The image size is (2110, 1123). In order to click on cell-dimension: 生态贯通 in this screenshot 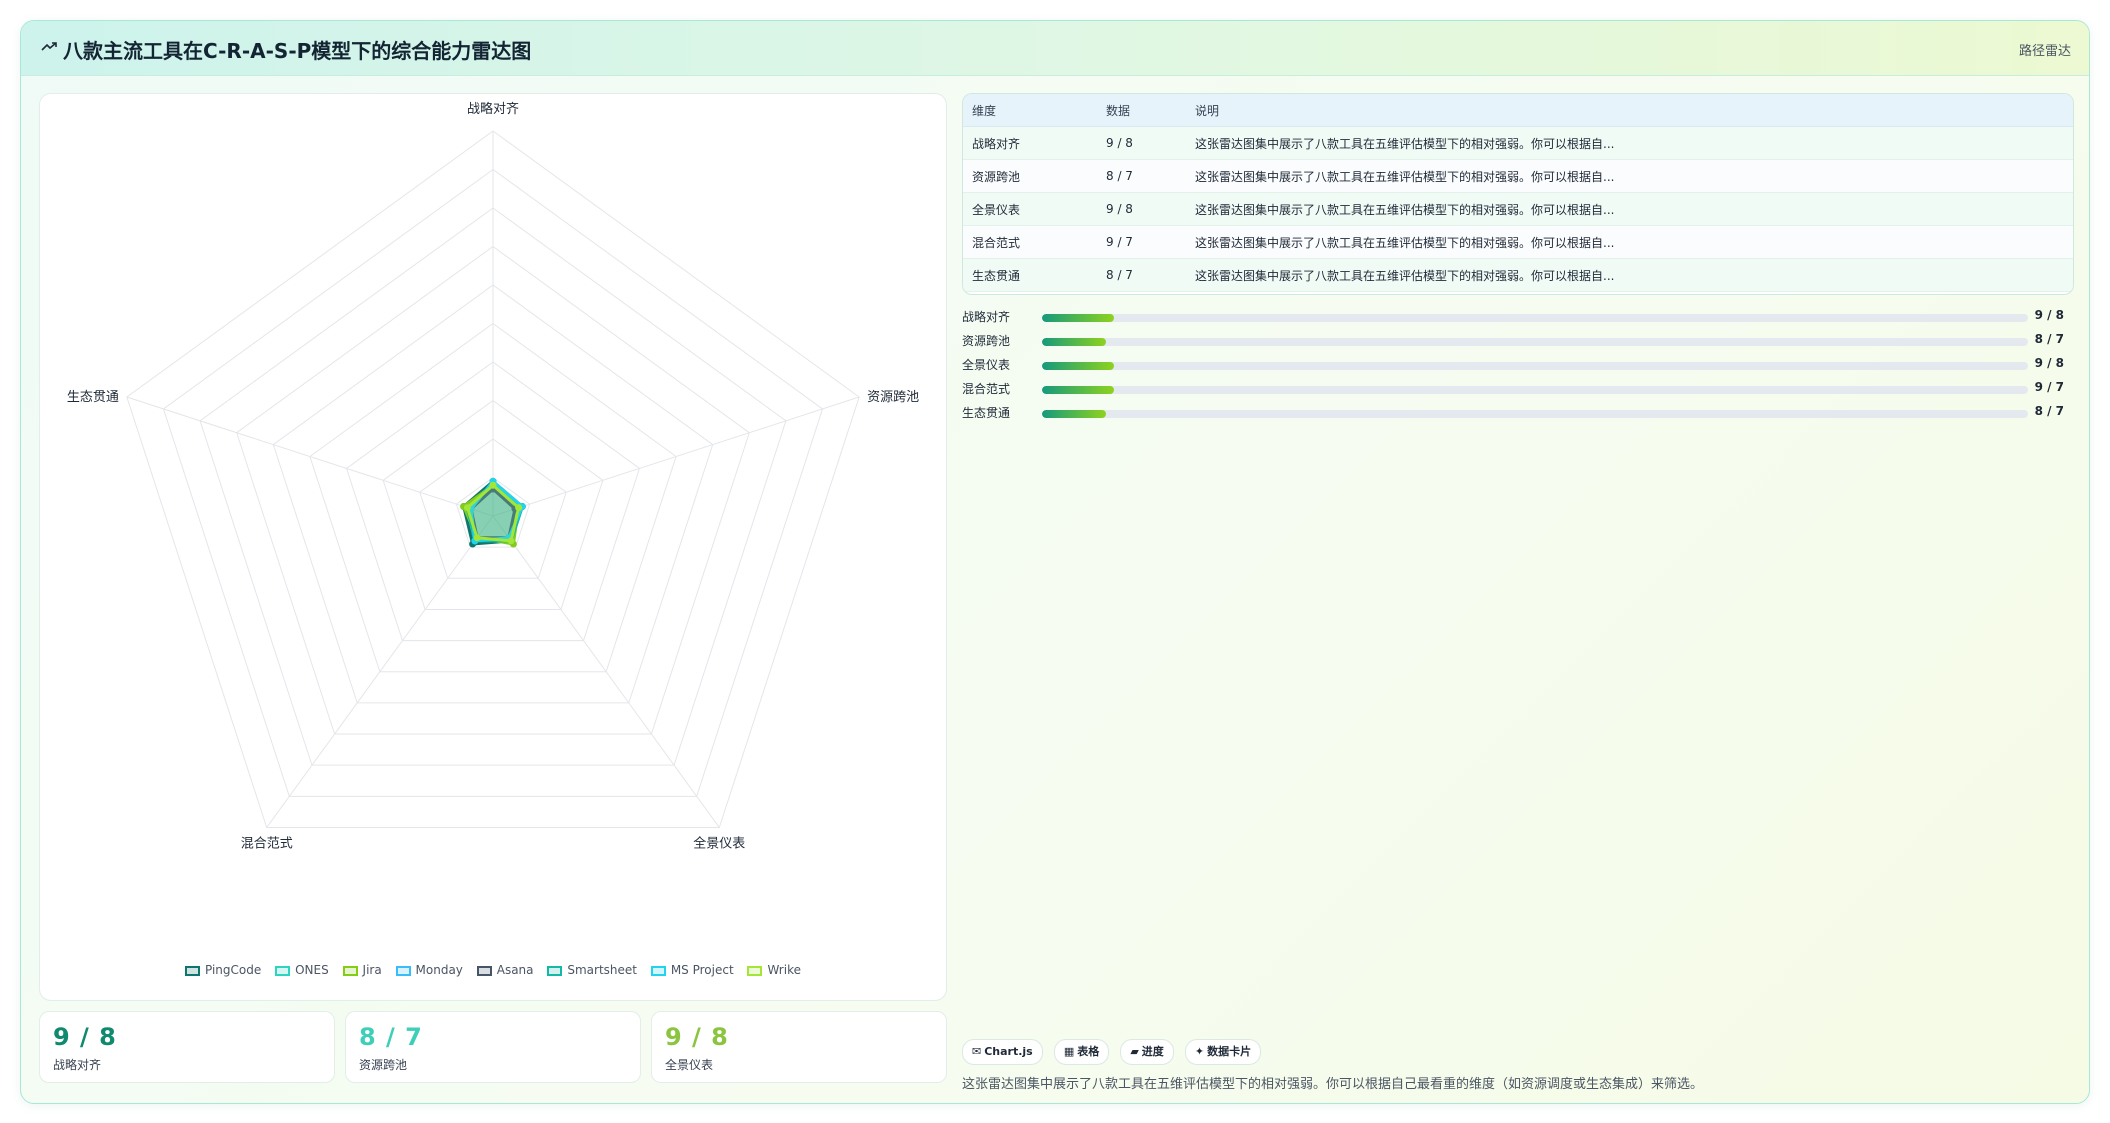, I will do `click(1030, 275)`.